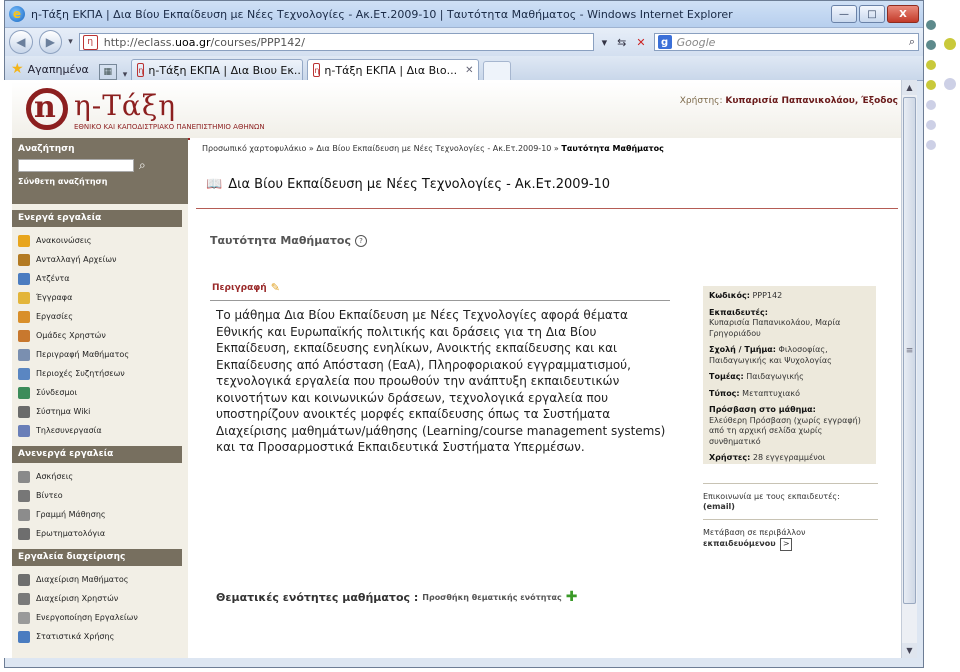  I want to click on scroll-up-arrow-icon: ▲, so click(909, 87).